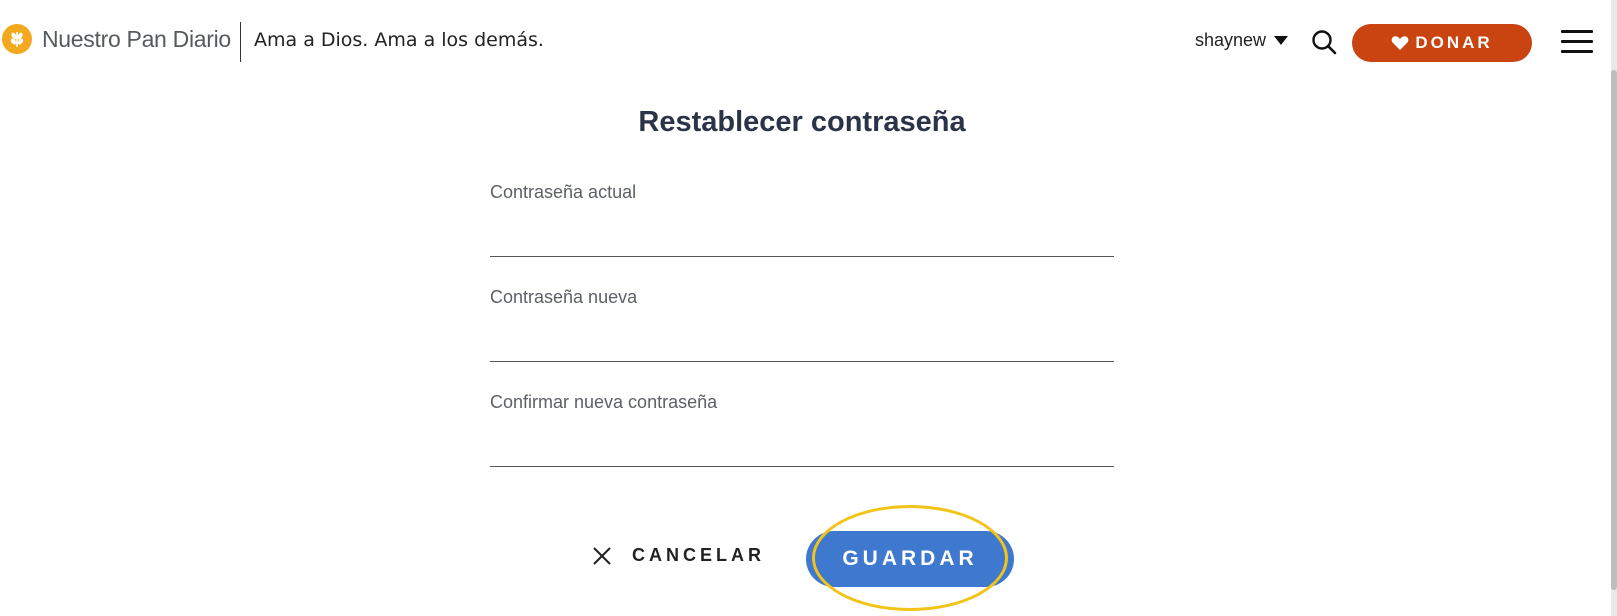 The width and height of the screenshot is (1617, 616). Describe the element at coordinates (802, 346) in the screenshot. I see `new-password-input` at that location.